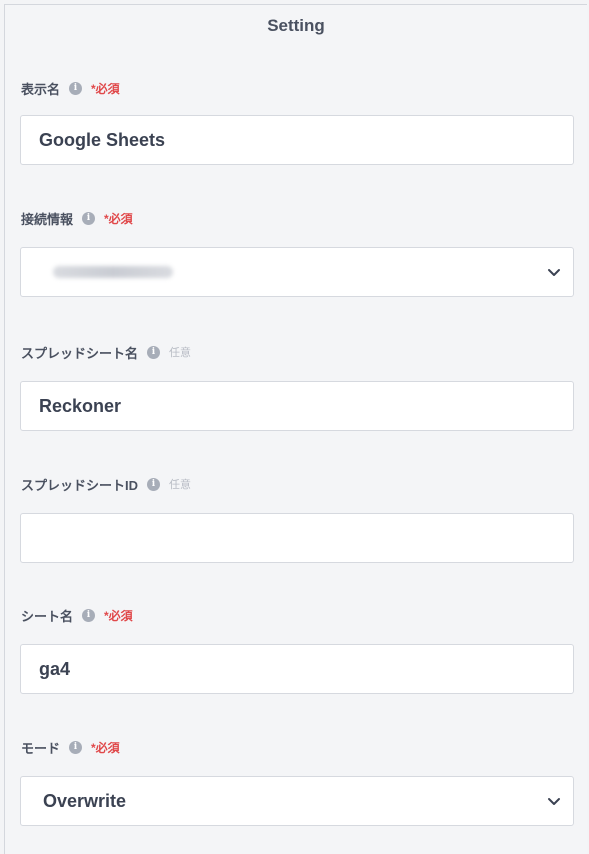 This screenshot has height=854, width=589. What do you see at coordinates (55, 668) in the screenshot?
I see `sheet-name-value: ga4` at bounding box center [55, 668].